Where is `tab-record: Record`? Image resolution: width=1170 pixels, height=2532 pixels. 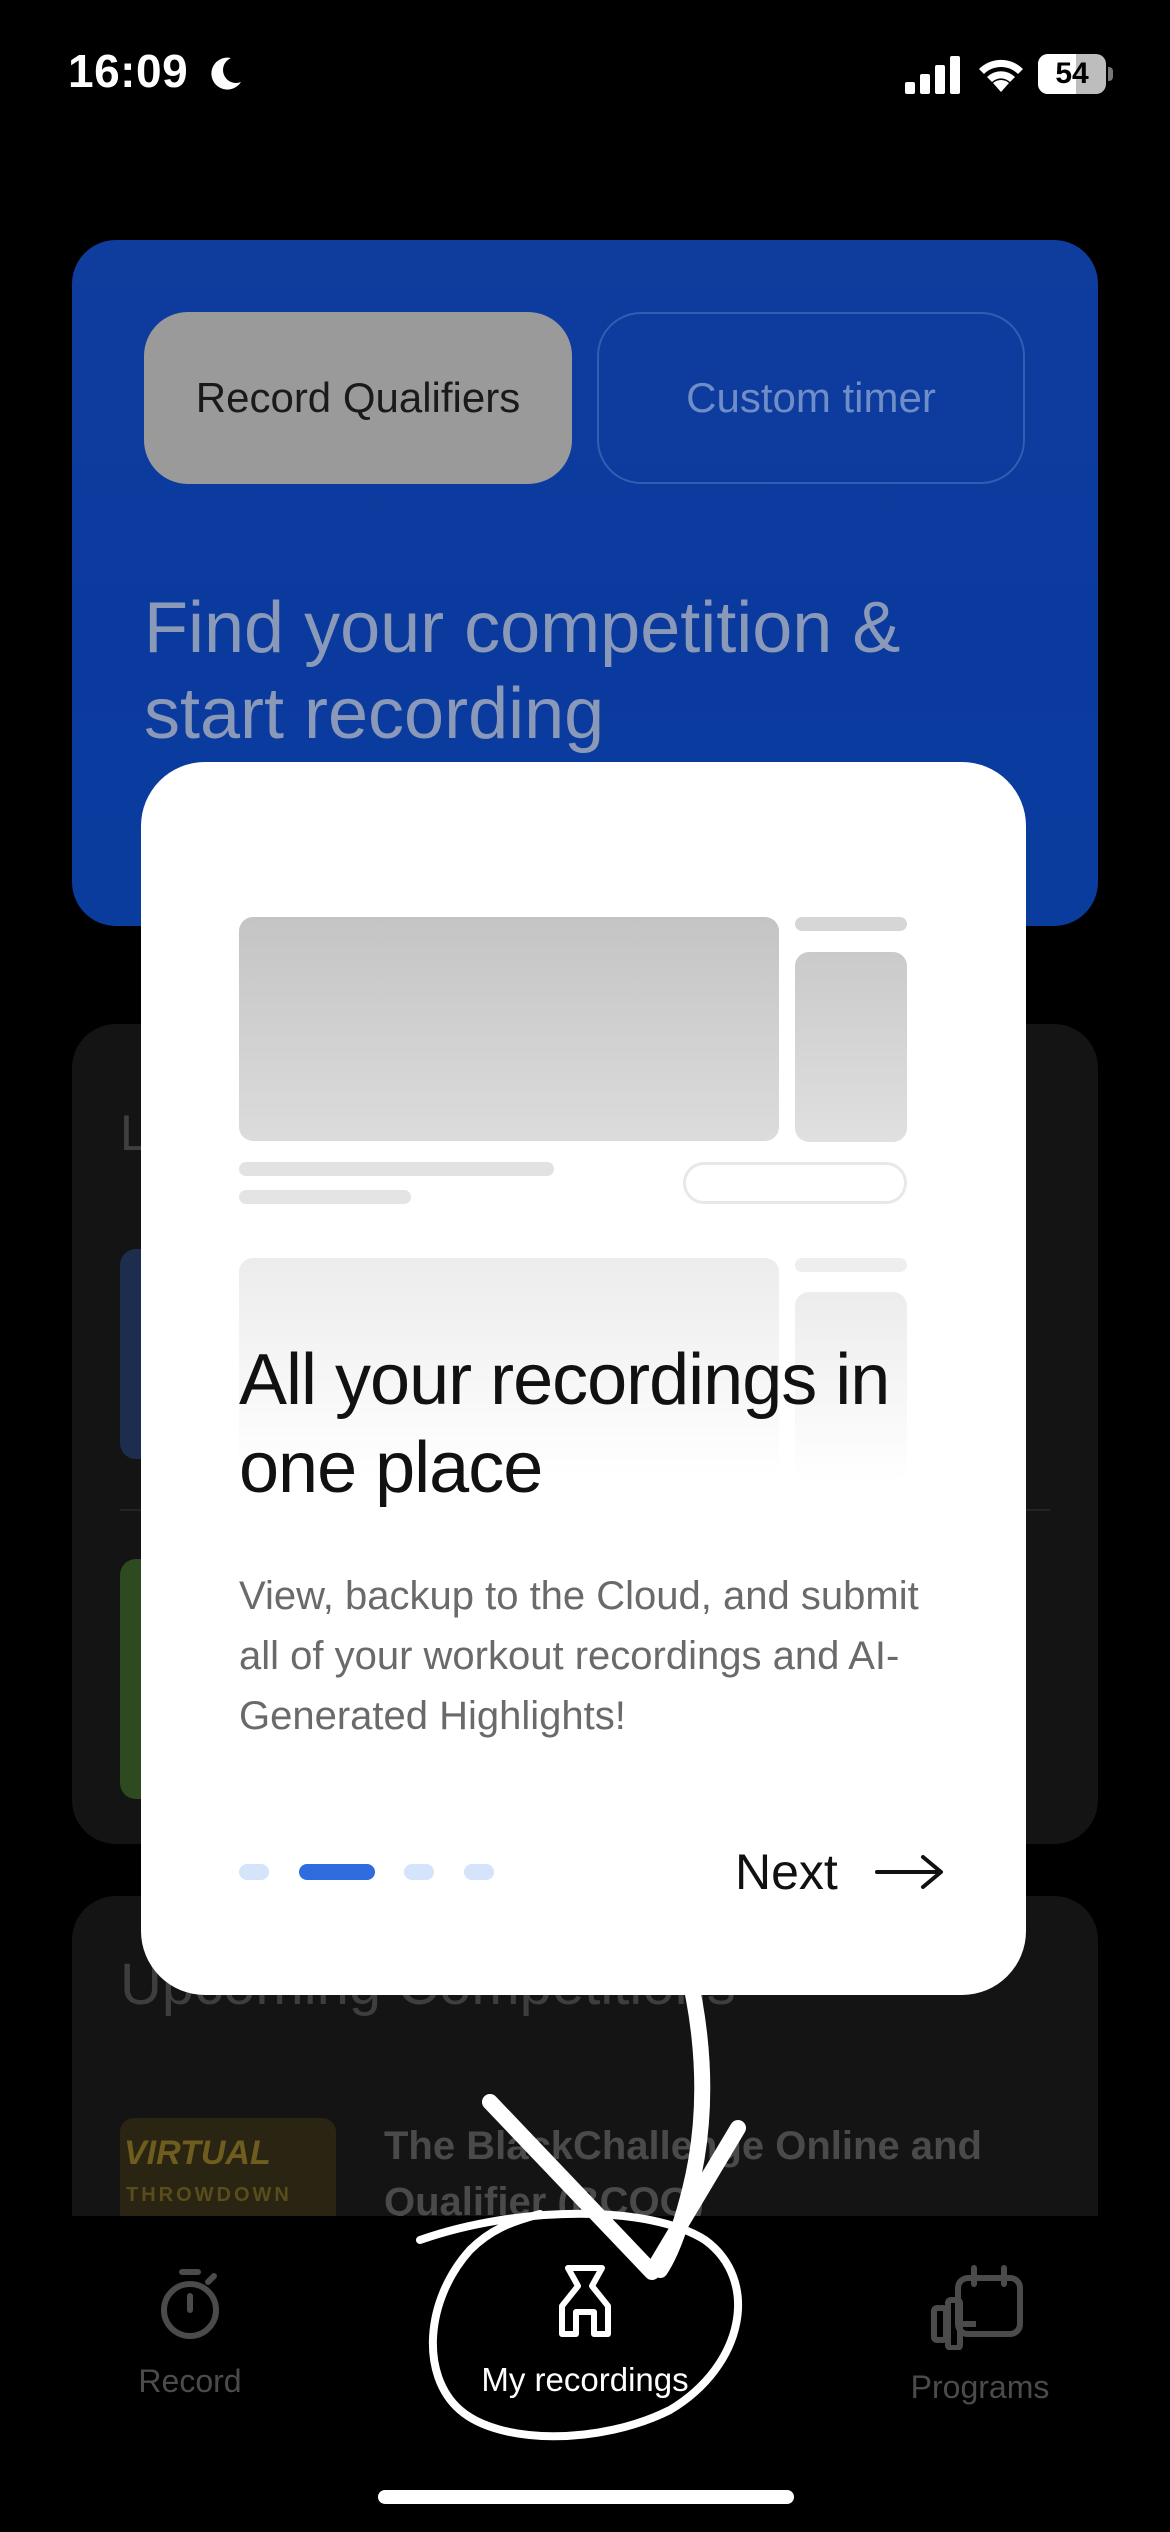
tab-record: Record is located at coordinates (190, 2332).